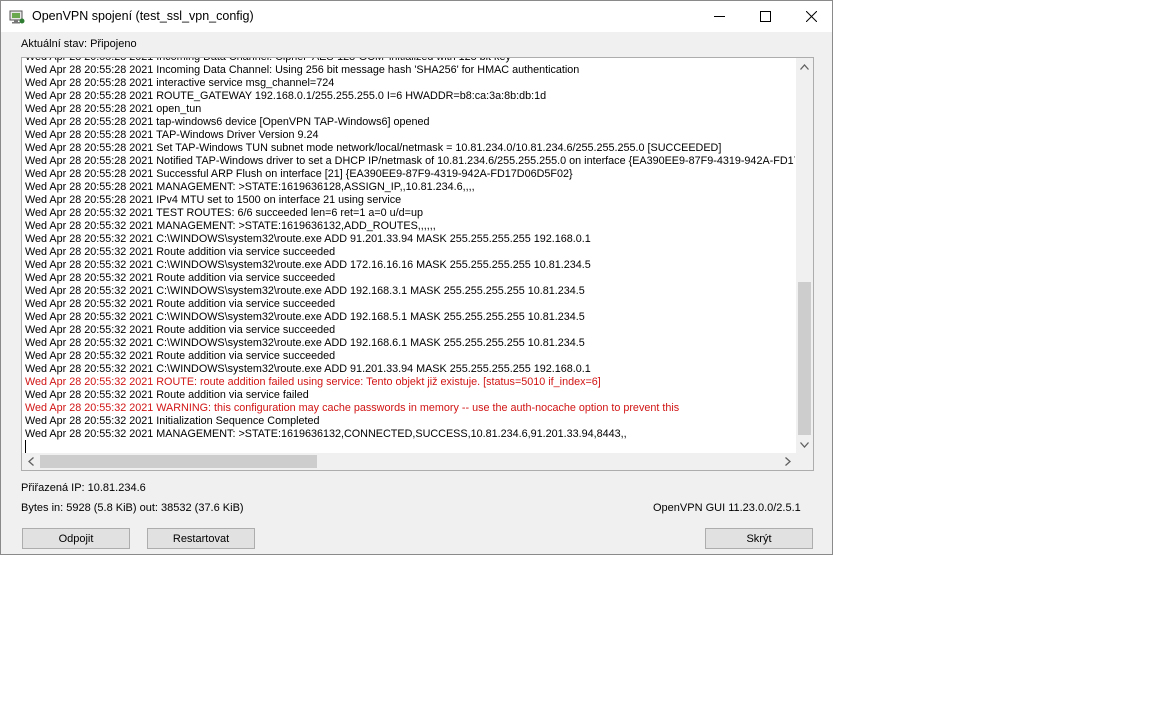 The width and height of the screenshot is (1152, 720). I want to click on chevron-down-icon, so click(804, 444).